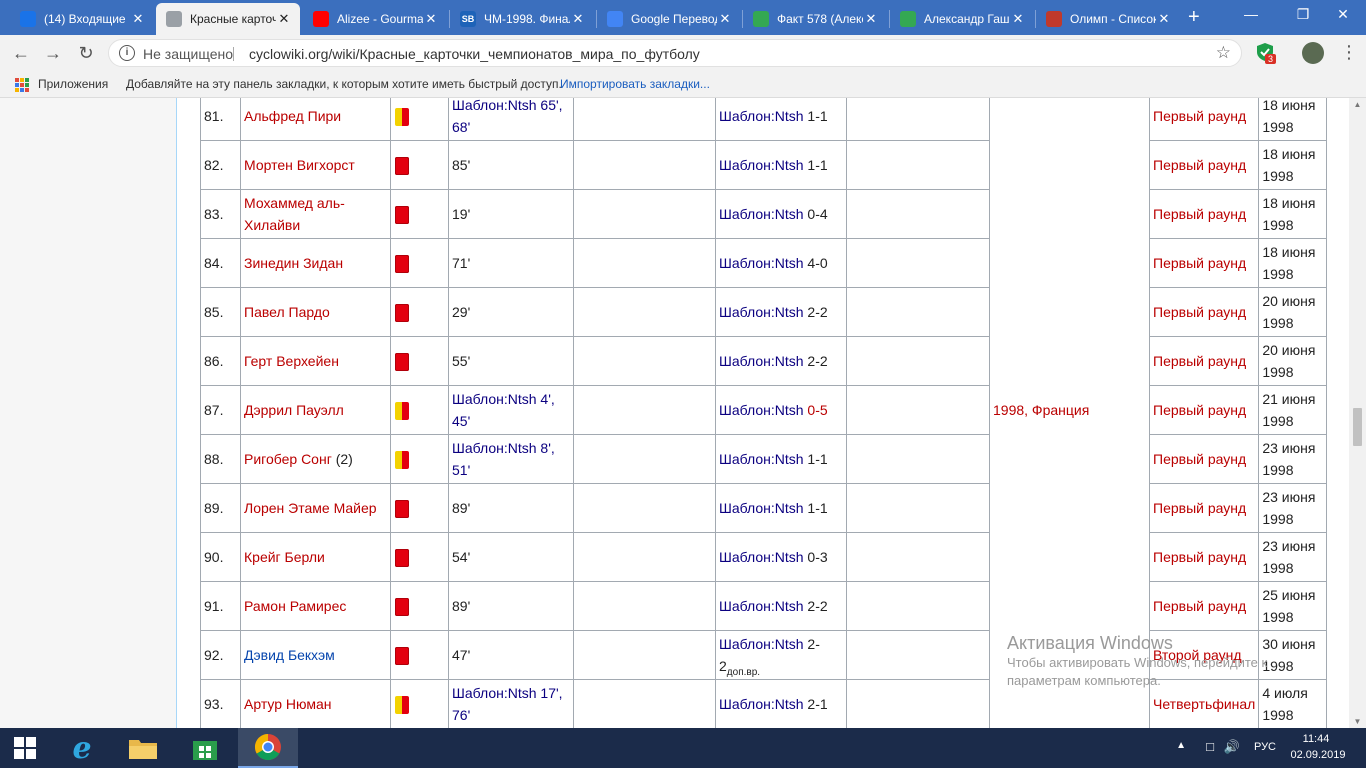  I want to click on player-link: Ригобер Сонг, so click(288, 459).